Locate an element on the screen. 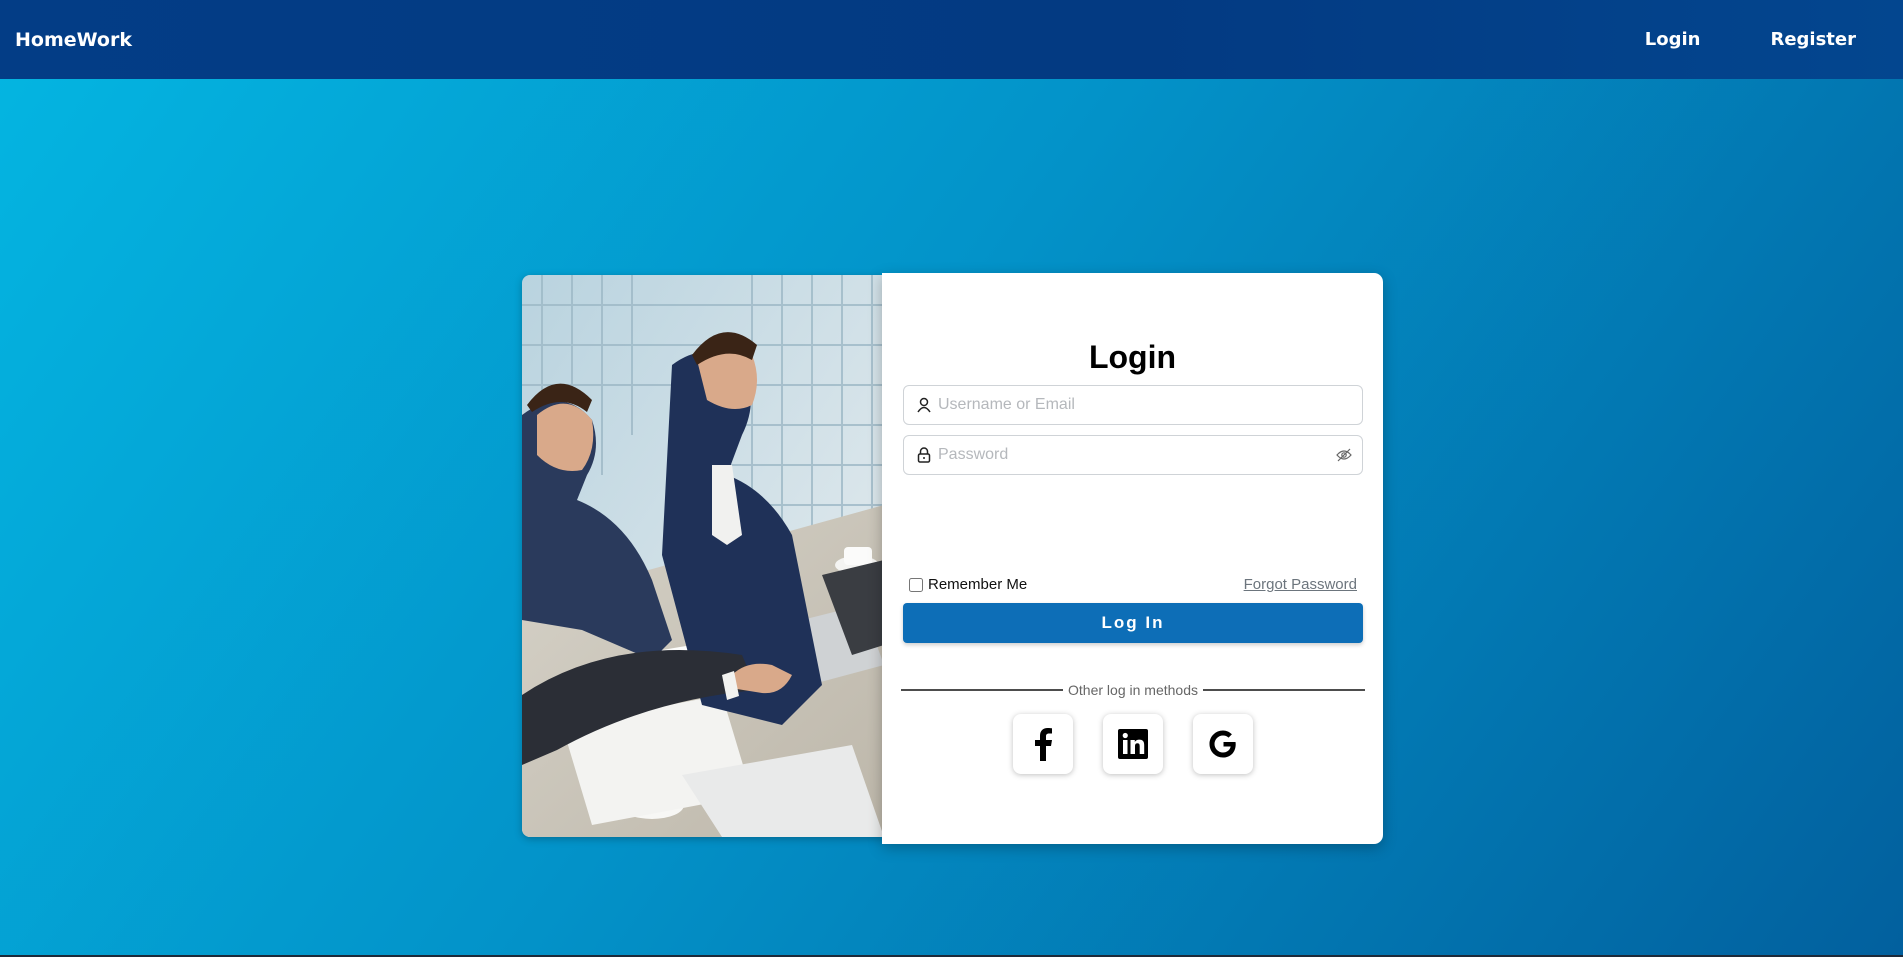  google-login-button is located at coordinates (1222, 744).